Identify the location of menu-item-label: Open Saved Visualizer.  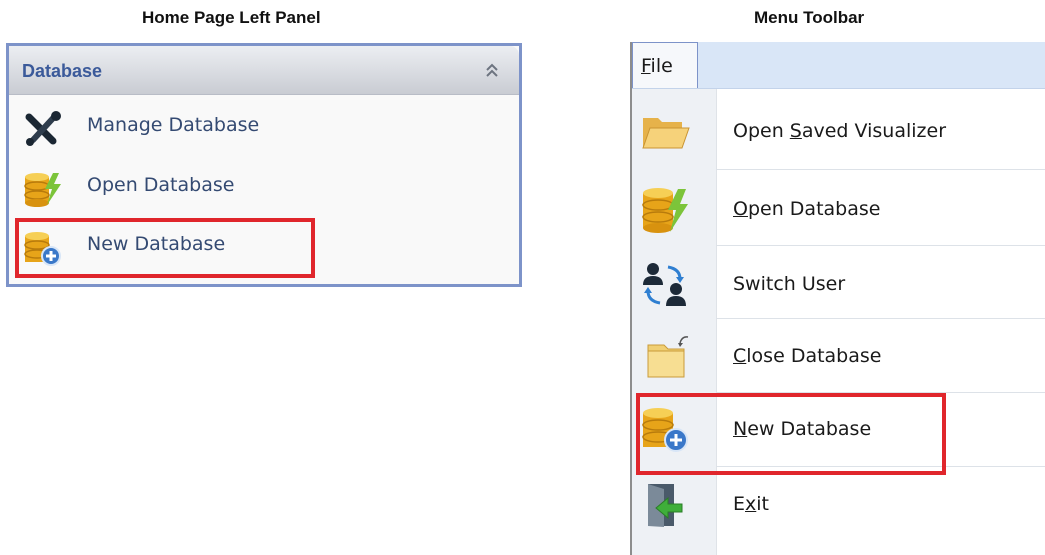
(840, 131).